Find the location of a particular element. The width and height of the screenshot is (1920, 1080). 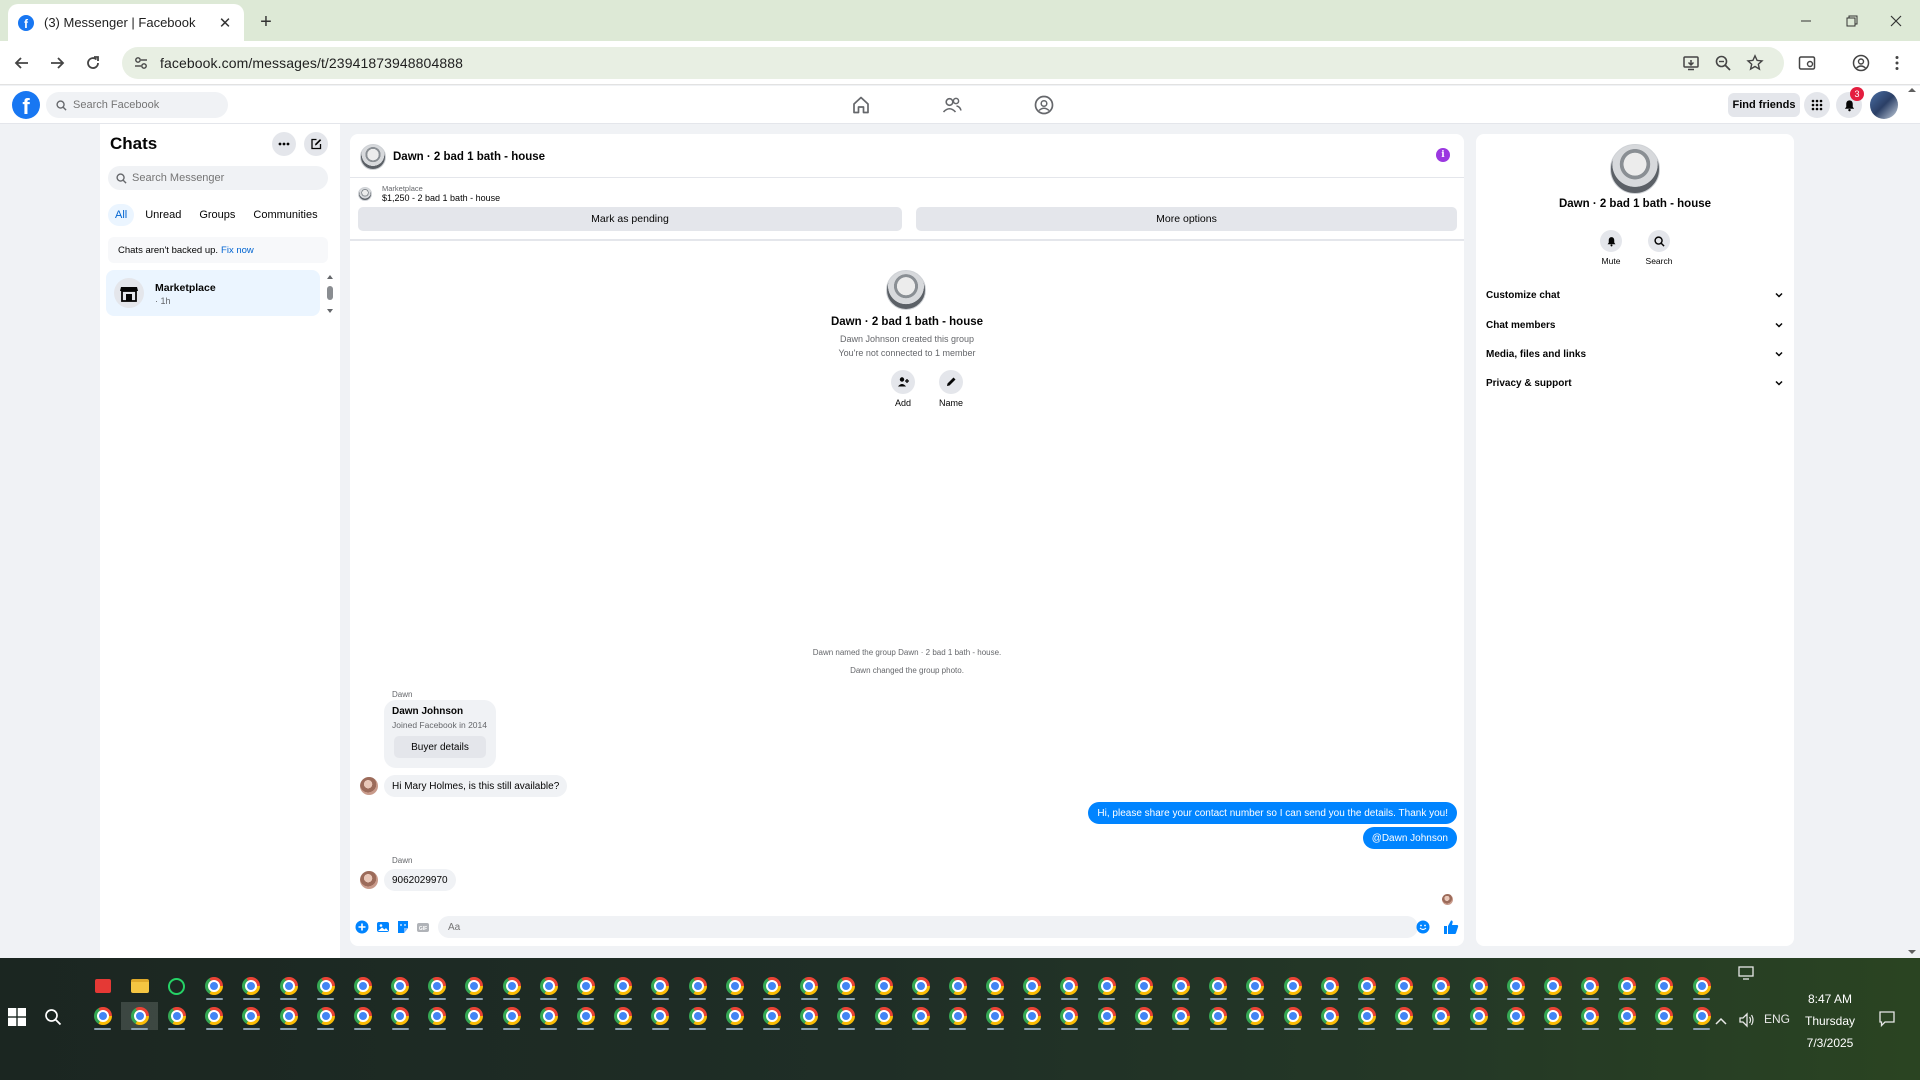

site-settings-icon is located at coordinates (141, 63).